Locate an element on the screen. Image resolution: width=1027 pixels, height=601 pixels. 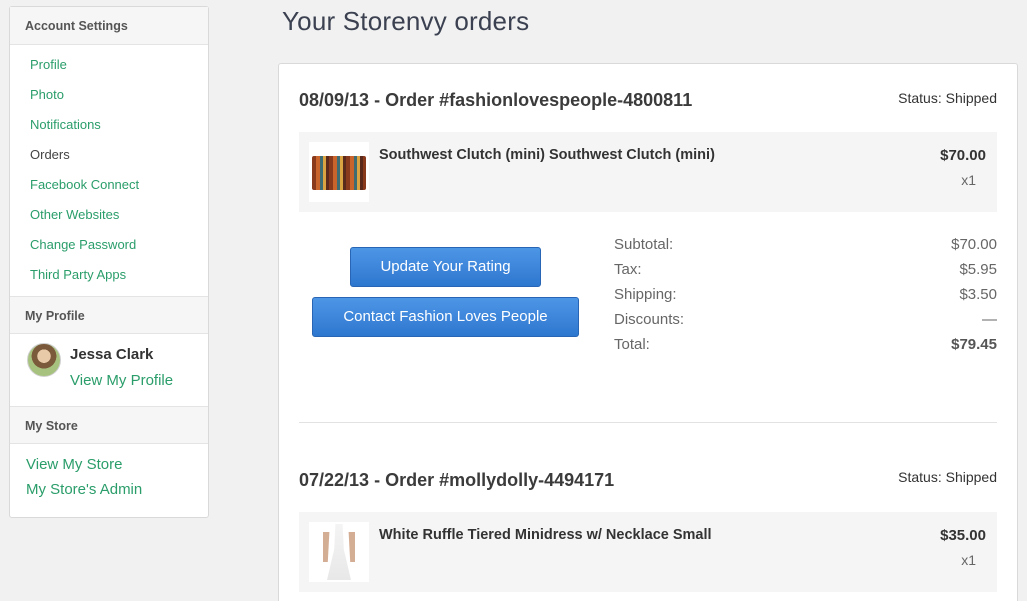
tax-value: $5.95 is located at coordinates (978, 269).